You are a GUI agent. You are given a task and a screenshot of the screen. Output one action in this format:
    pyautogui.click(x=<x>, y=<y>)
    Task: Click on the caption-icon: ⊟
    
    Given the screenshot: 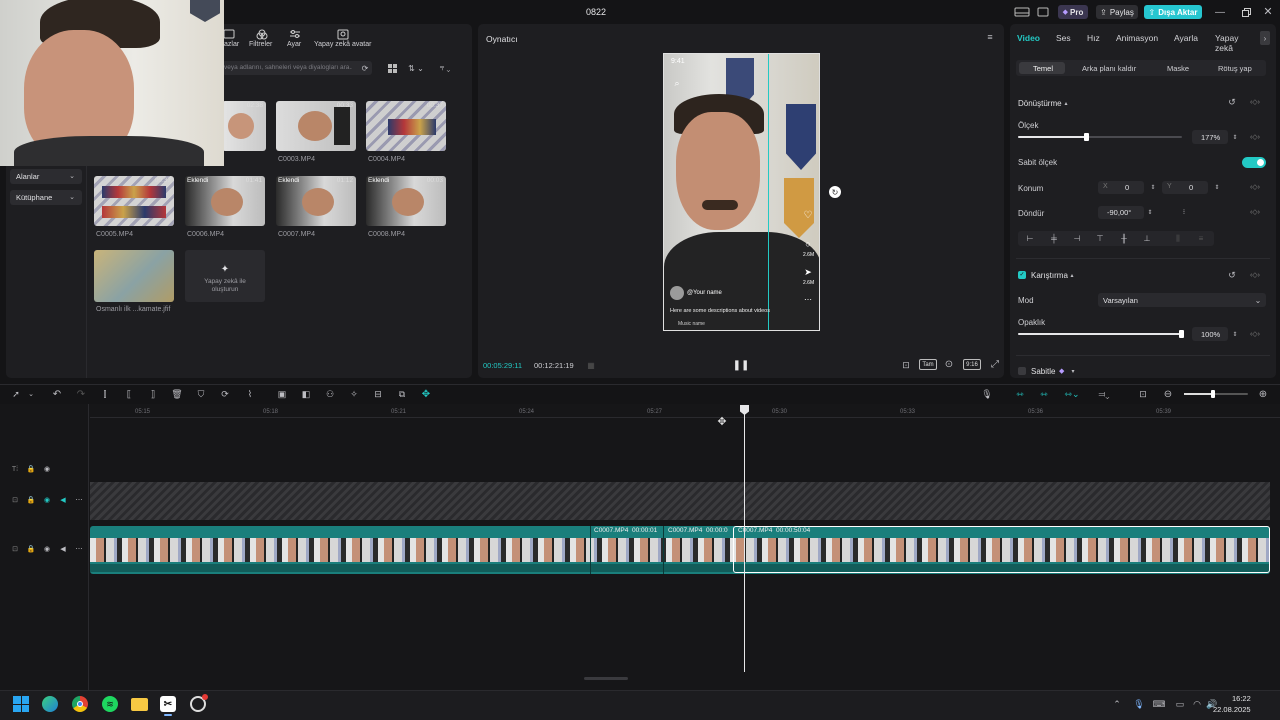 What is the action you would take?
    pyautogui.click(x=378, y=394)
    